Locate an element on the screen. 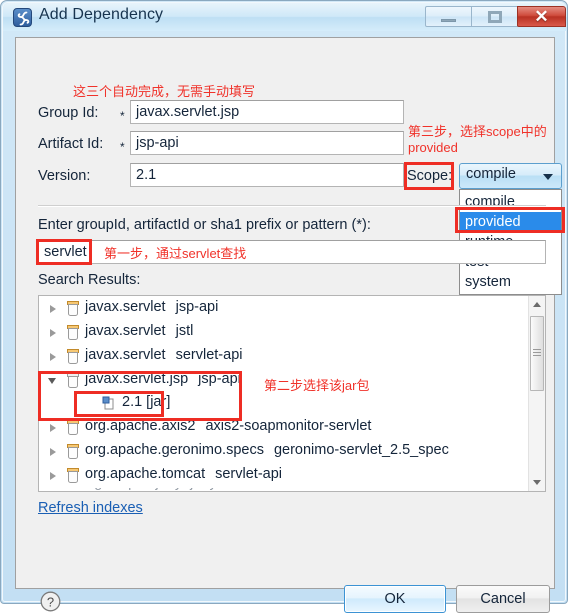 Image resolution: width=568 pixels, height=613 pixels. scope-select: compile is located at coordinates (510, 176).